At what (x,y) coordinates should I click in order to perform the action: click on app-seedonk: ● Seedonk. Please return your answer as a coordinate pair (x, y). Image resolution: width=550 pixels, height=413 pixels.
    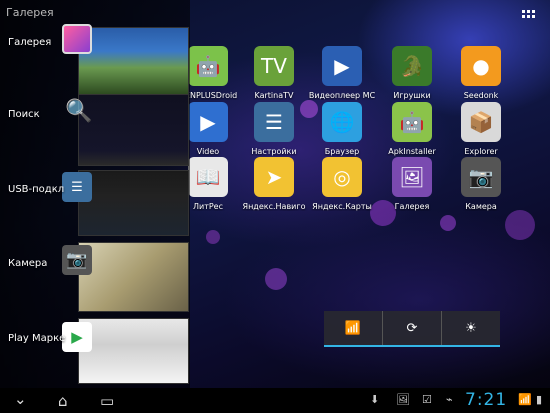
    Looking at the image, I should click on (481, 73).